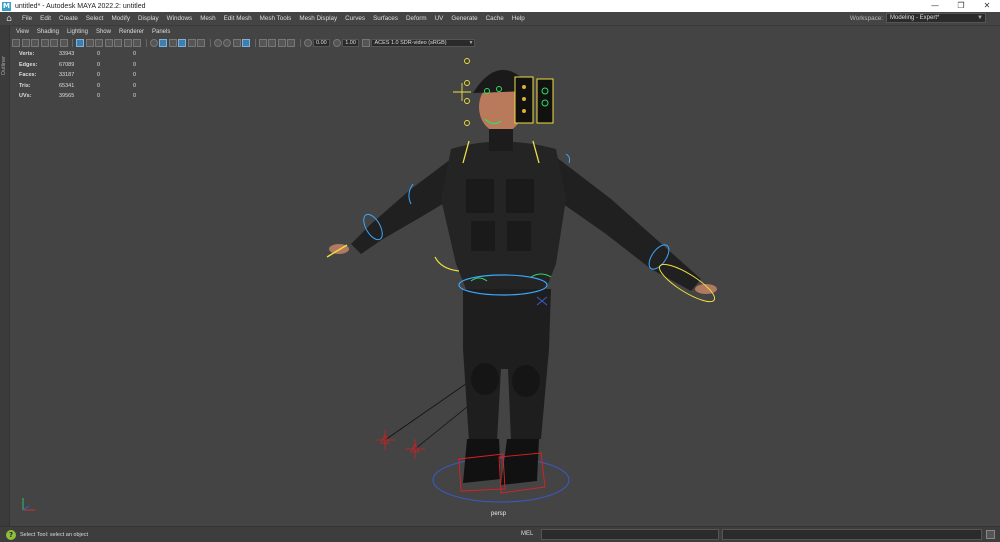 Image resolution: width=1000 pixels, height=542 pixels. I want to click on select-tool-icon: ?, so click(11, 534).